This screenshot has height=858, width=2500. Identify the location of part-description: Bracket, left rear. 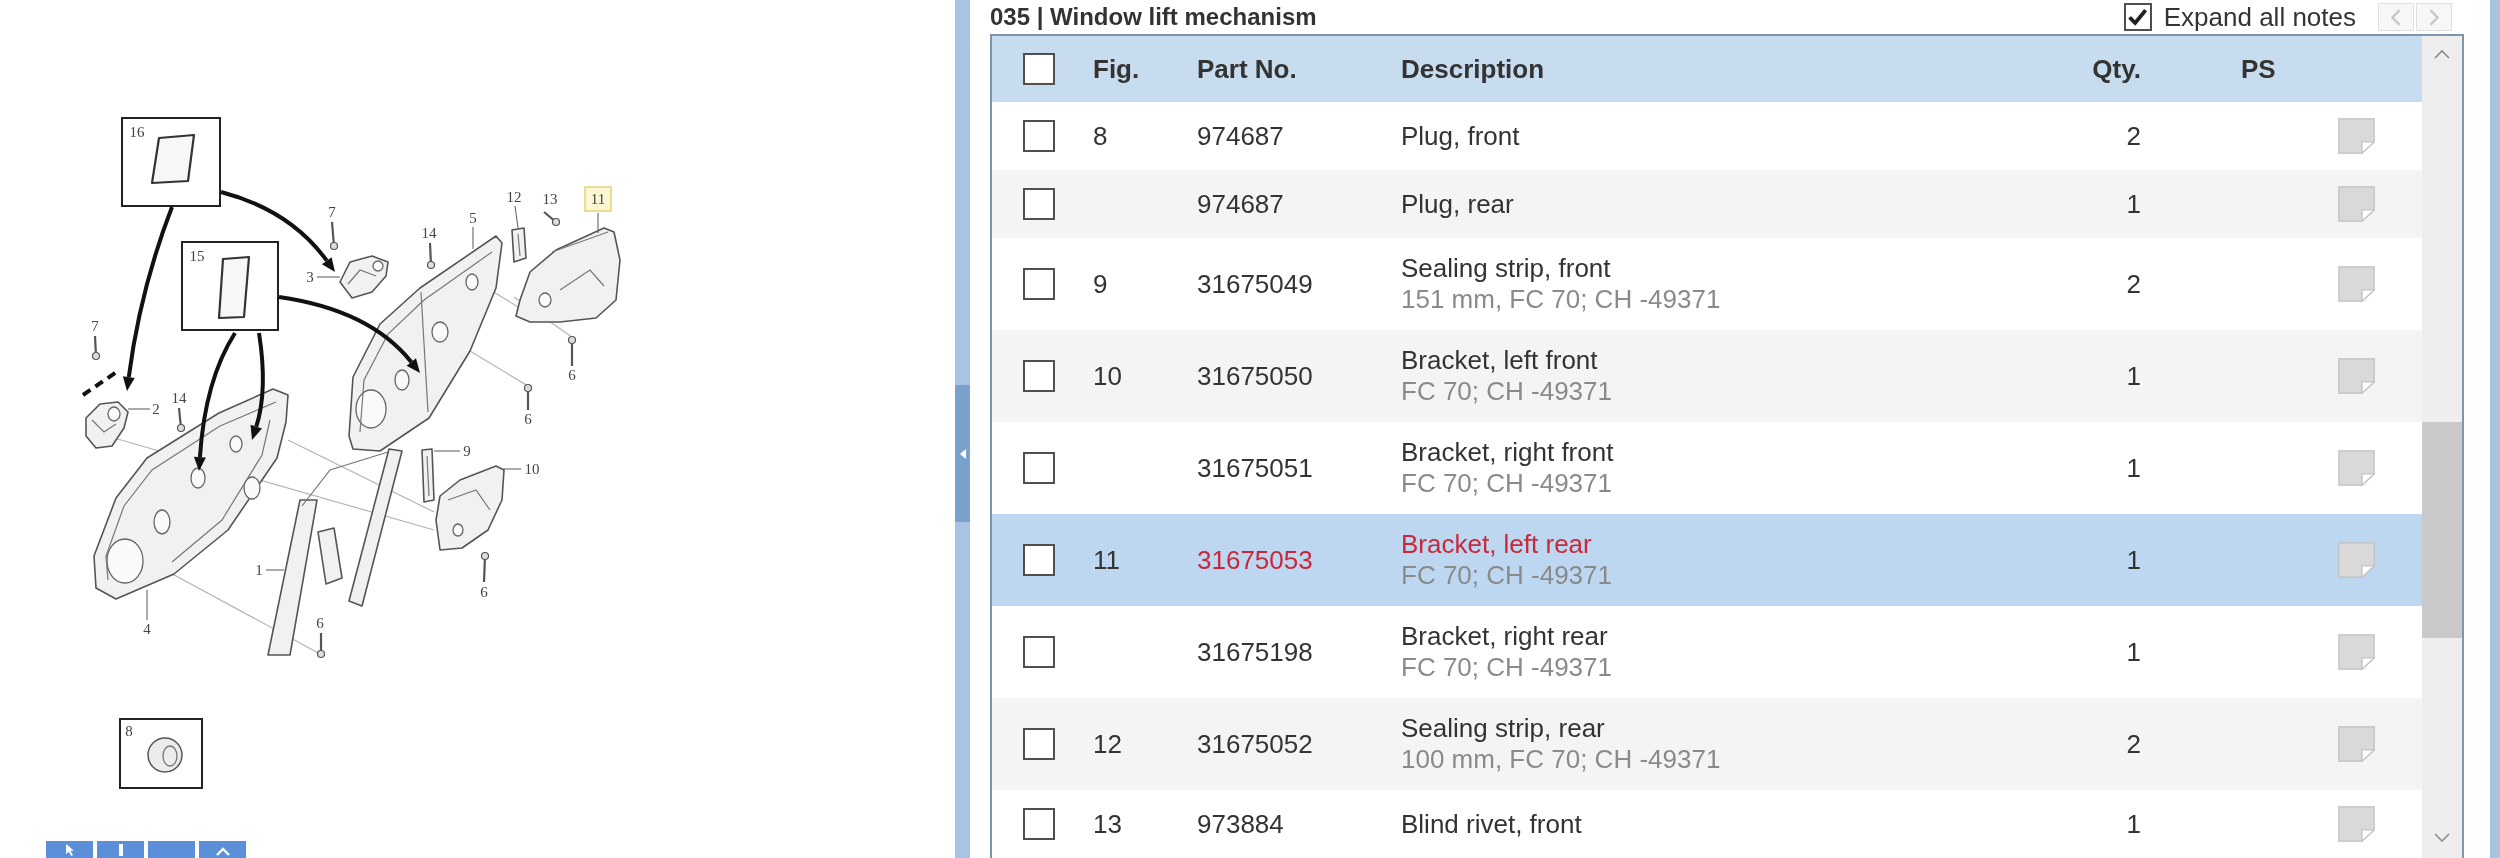
(1496, 544).